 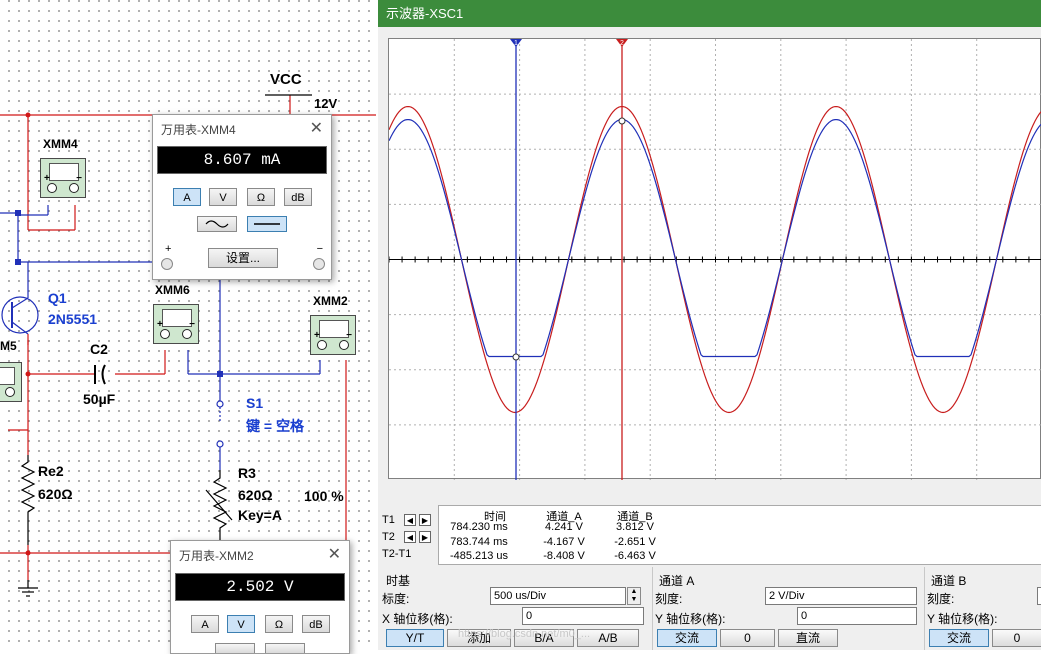 What do you see at coordinates (326, 103) in the screenshot?
I see `vcc-value-label: 12V` at bounding box center [326, 103].